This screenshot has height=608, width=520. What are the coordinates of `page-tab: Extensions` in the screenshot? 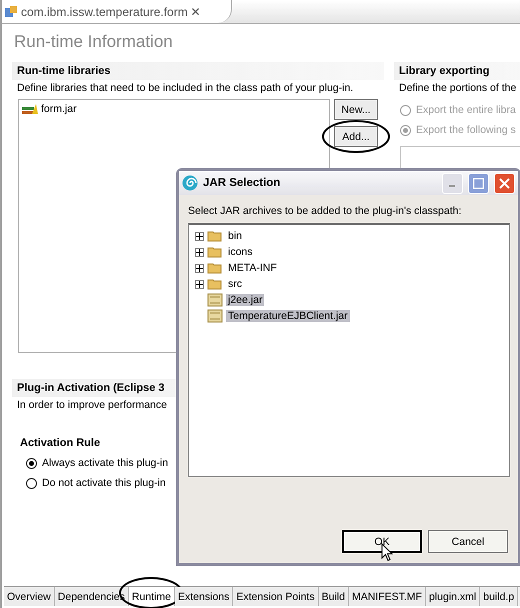 It's located at (204, 596).